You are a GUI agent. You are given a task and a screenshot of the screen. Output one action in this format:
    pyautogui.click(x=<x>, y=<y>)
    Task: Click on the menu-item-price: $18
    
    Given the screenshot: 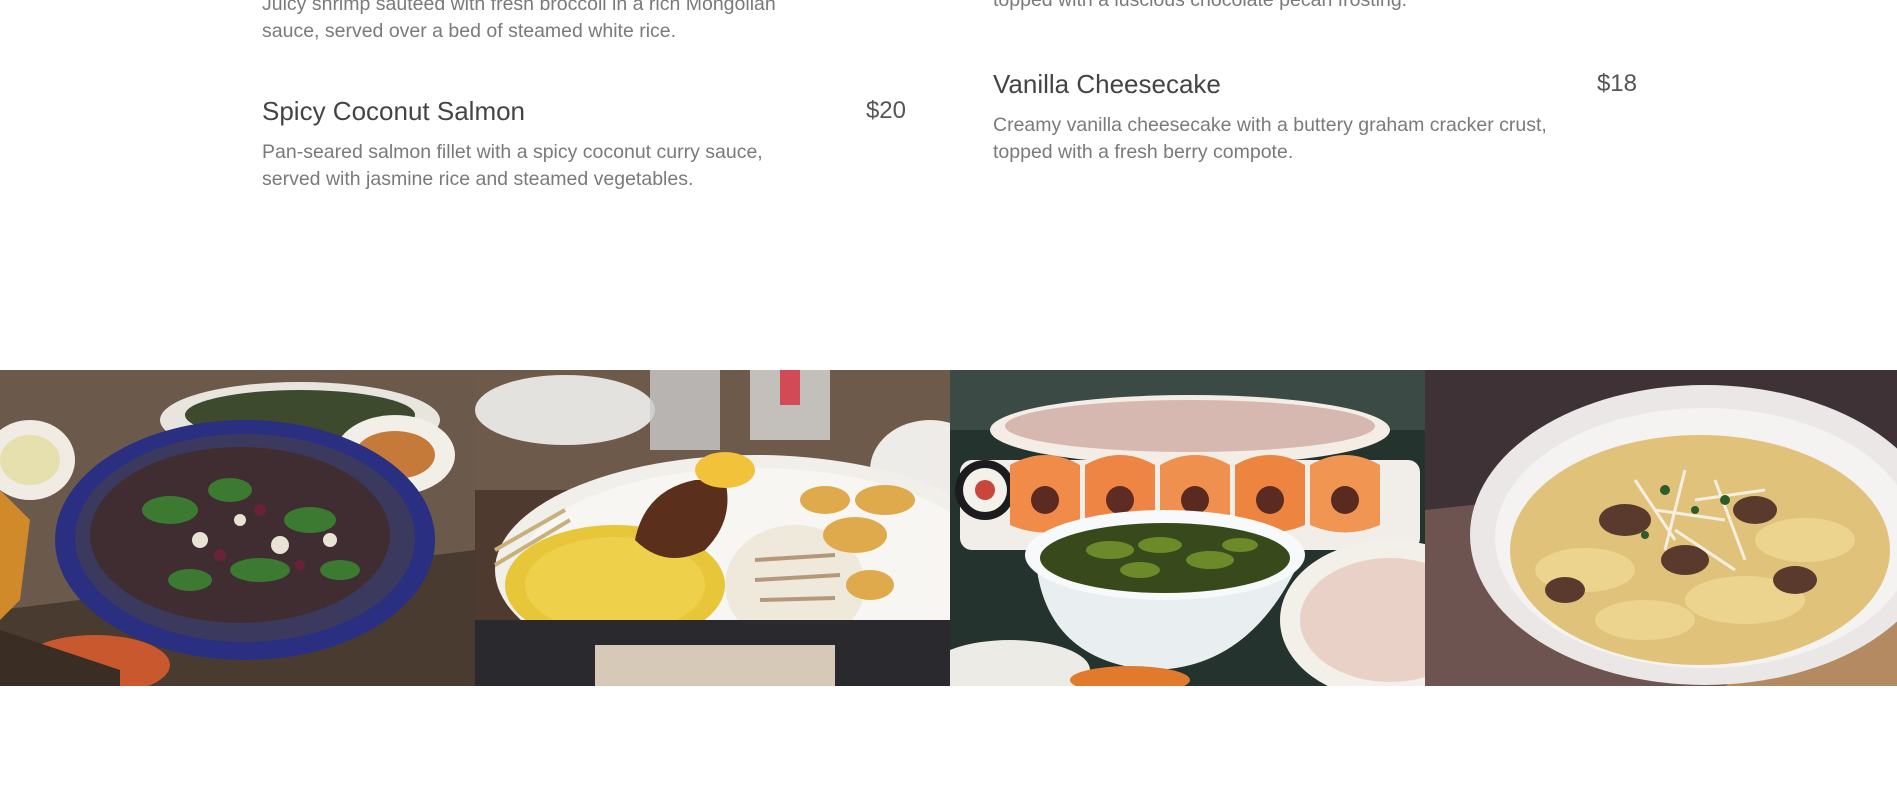 What is the action you would take?
    pyautogui.click(x=1616, y=83)
    